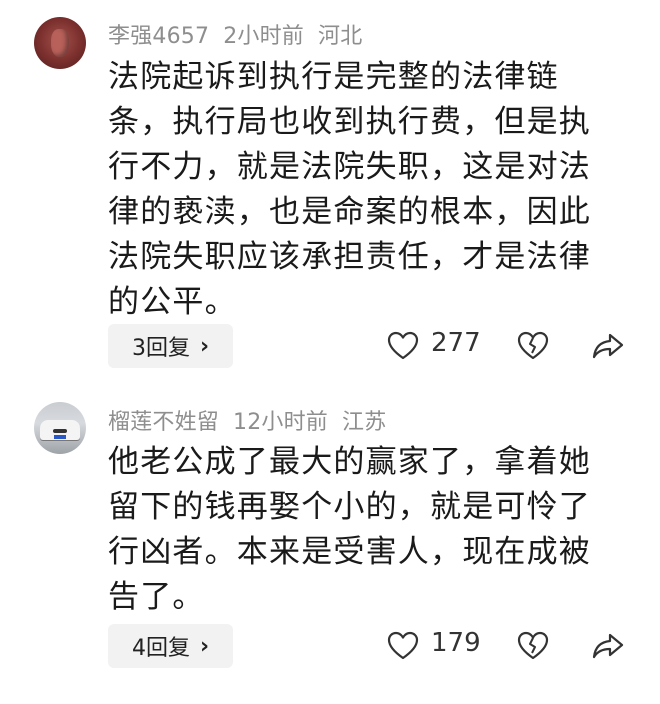  Describe the element at coordinates (160, 348) in the screenshot. I see `reply-count: 3回复` at that location.